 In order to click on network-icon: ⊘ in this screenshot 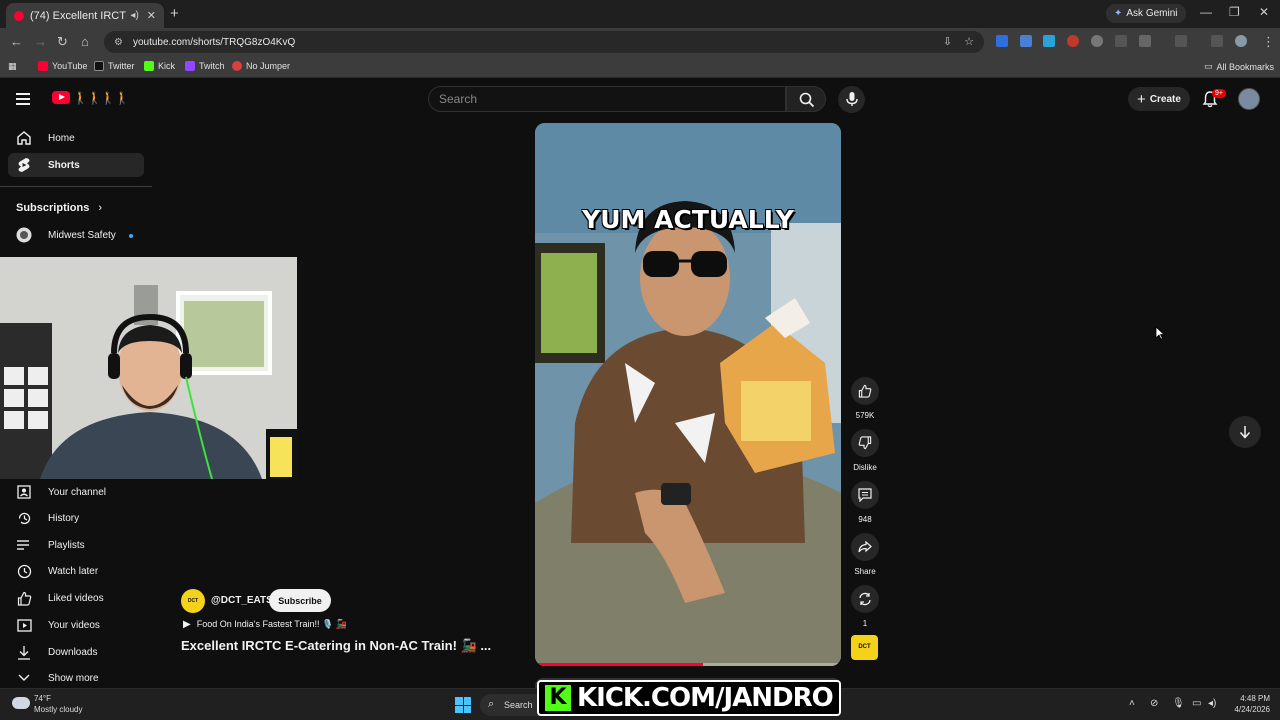, I will do `click(1154, 703)`.